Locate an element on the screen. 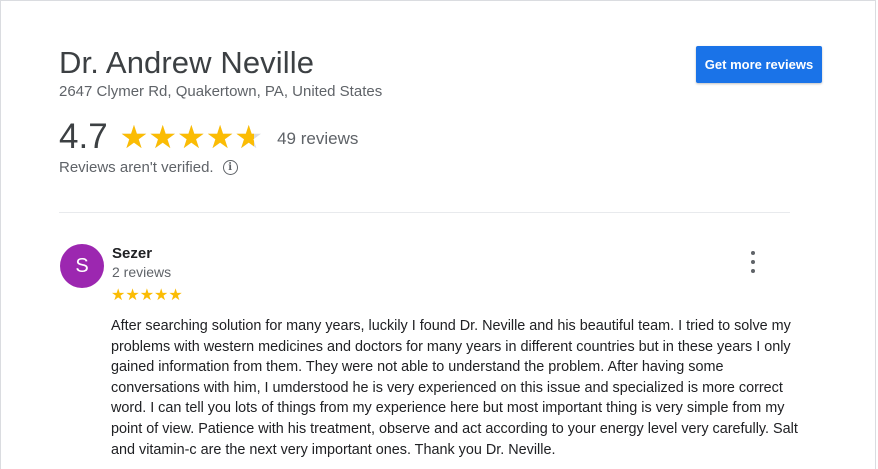 The height and width of the screenshot is (469, 878). get-more-reviews-button: Get more reviews is located at coordinates (759, 64).